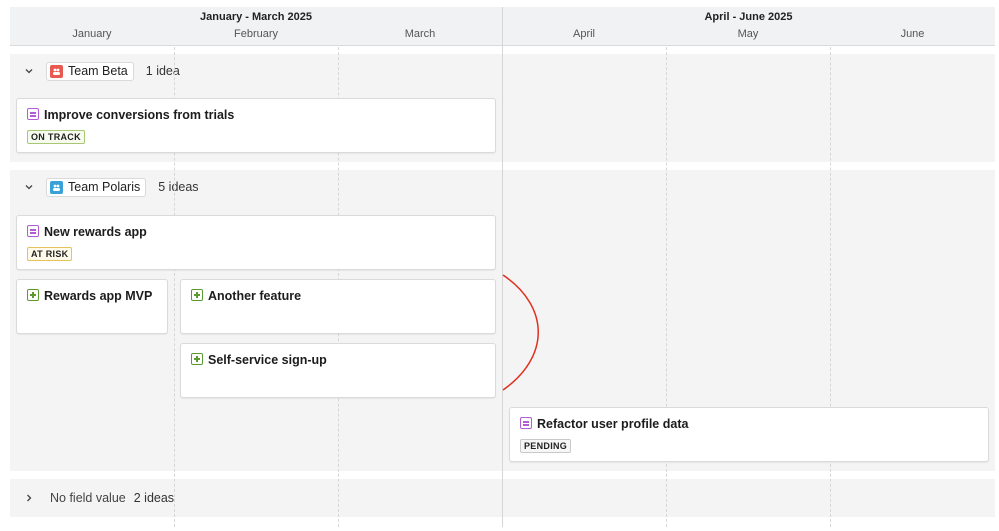  I want to click on idea-card: Refactor user profile data PENDING, so click(749, 434).